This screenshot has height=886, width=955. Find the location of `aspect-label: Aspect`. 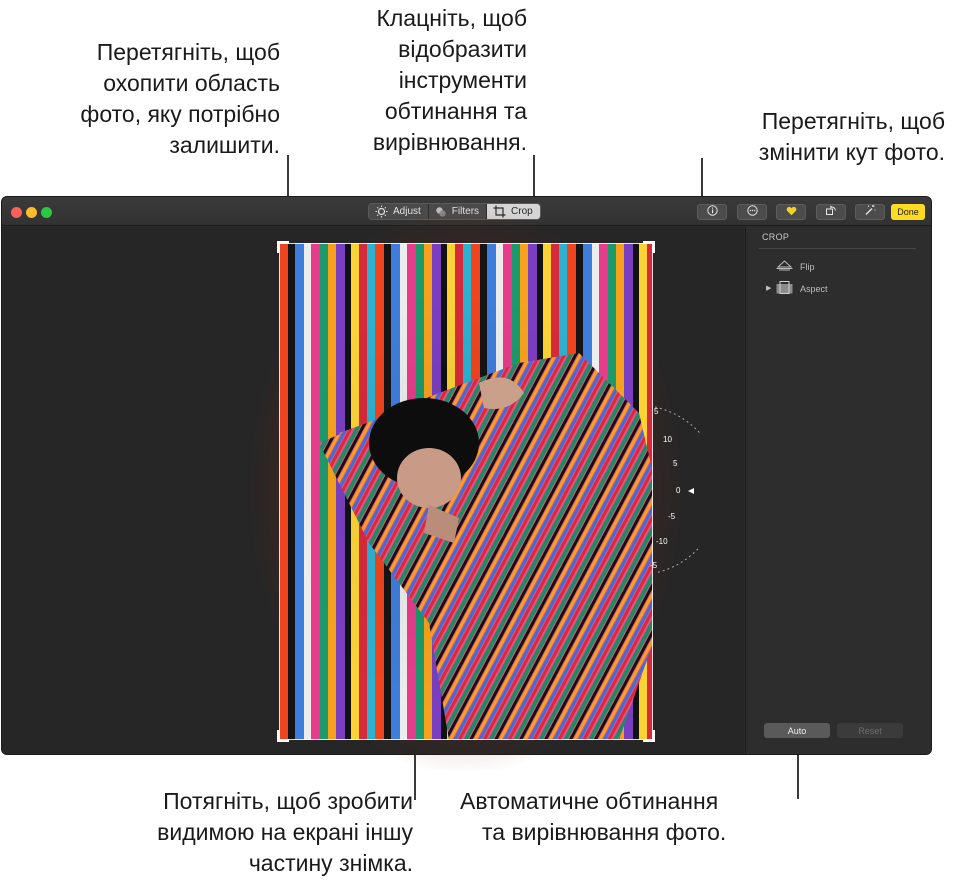

aspect-label: Aspect is located at coordinates (814, 288).